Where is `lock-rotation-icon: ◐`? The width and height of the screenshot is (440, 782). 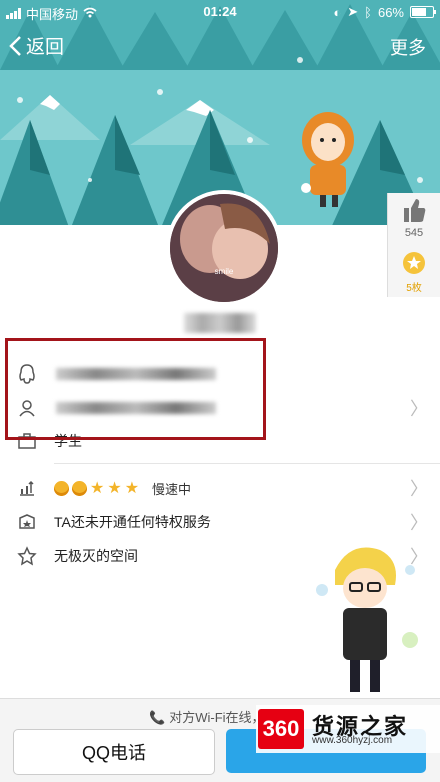 lock-rotation-icon: ◐ is located at coordinates (337, 12).